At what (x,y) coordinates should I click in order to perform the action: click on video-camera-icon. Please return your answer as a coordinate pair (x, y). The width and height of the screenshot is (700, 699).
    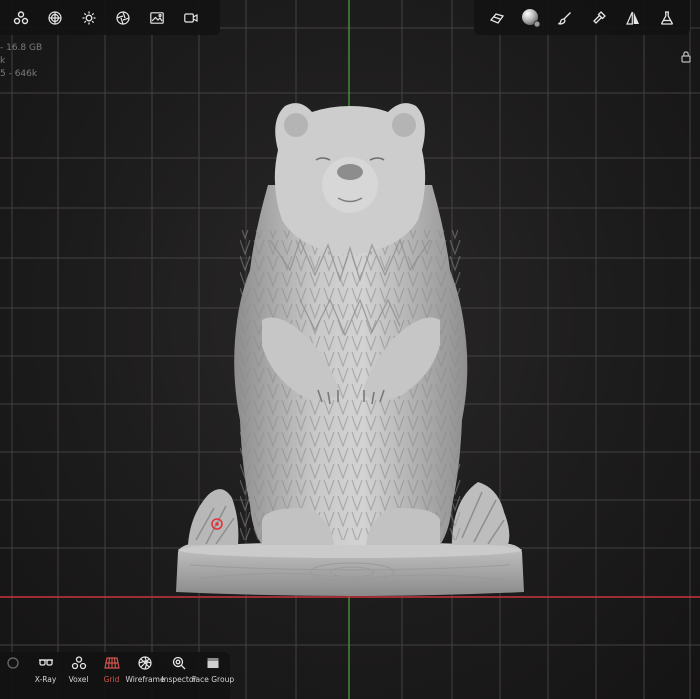
    Looking at the image, I should click on (191, 17).